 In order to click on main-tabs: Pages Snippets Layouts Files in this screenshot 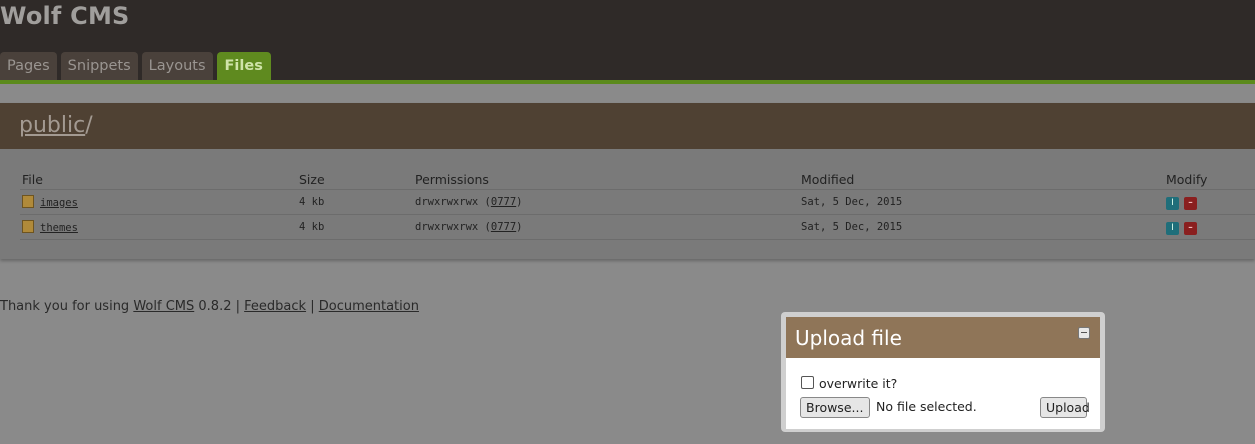, I will do `click(137, 66)`.